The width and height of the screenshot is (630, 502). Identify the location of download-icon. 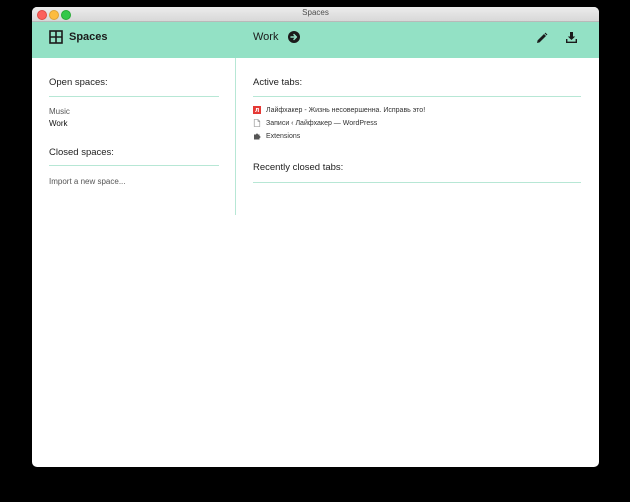
(571, 37).